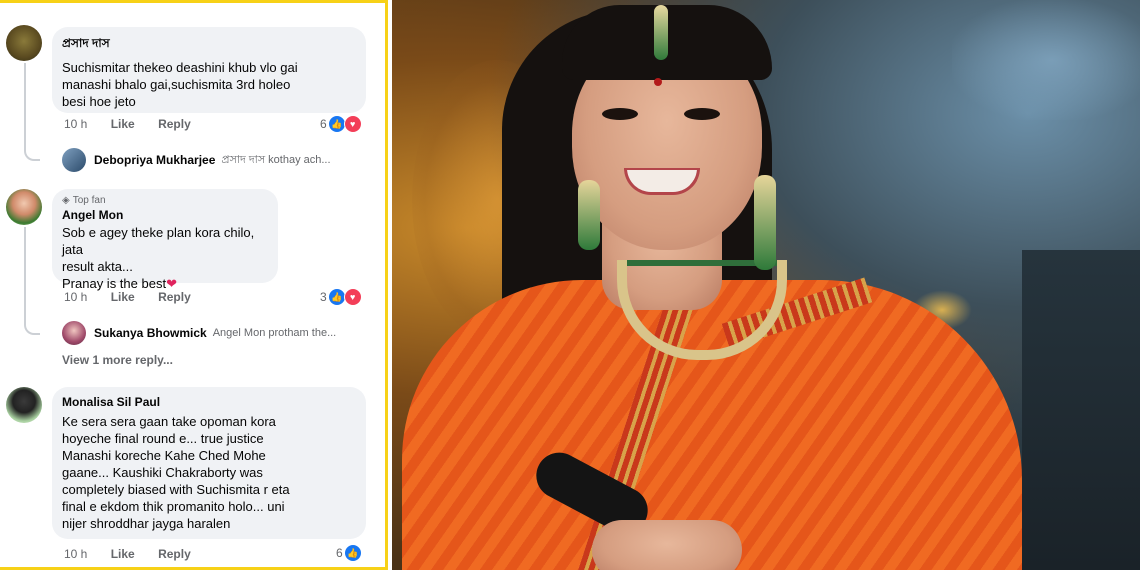 This screenshot has height=570, width=1140. Describe the element at coordinates (165, 215) in the screenshot. I see `commenter-name: Angel Mon` at that location.